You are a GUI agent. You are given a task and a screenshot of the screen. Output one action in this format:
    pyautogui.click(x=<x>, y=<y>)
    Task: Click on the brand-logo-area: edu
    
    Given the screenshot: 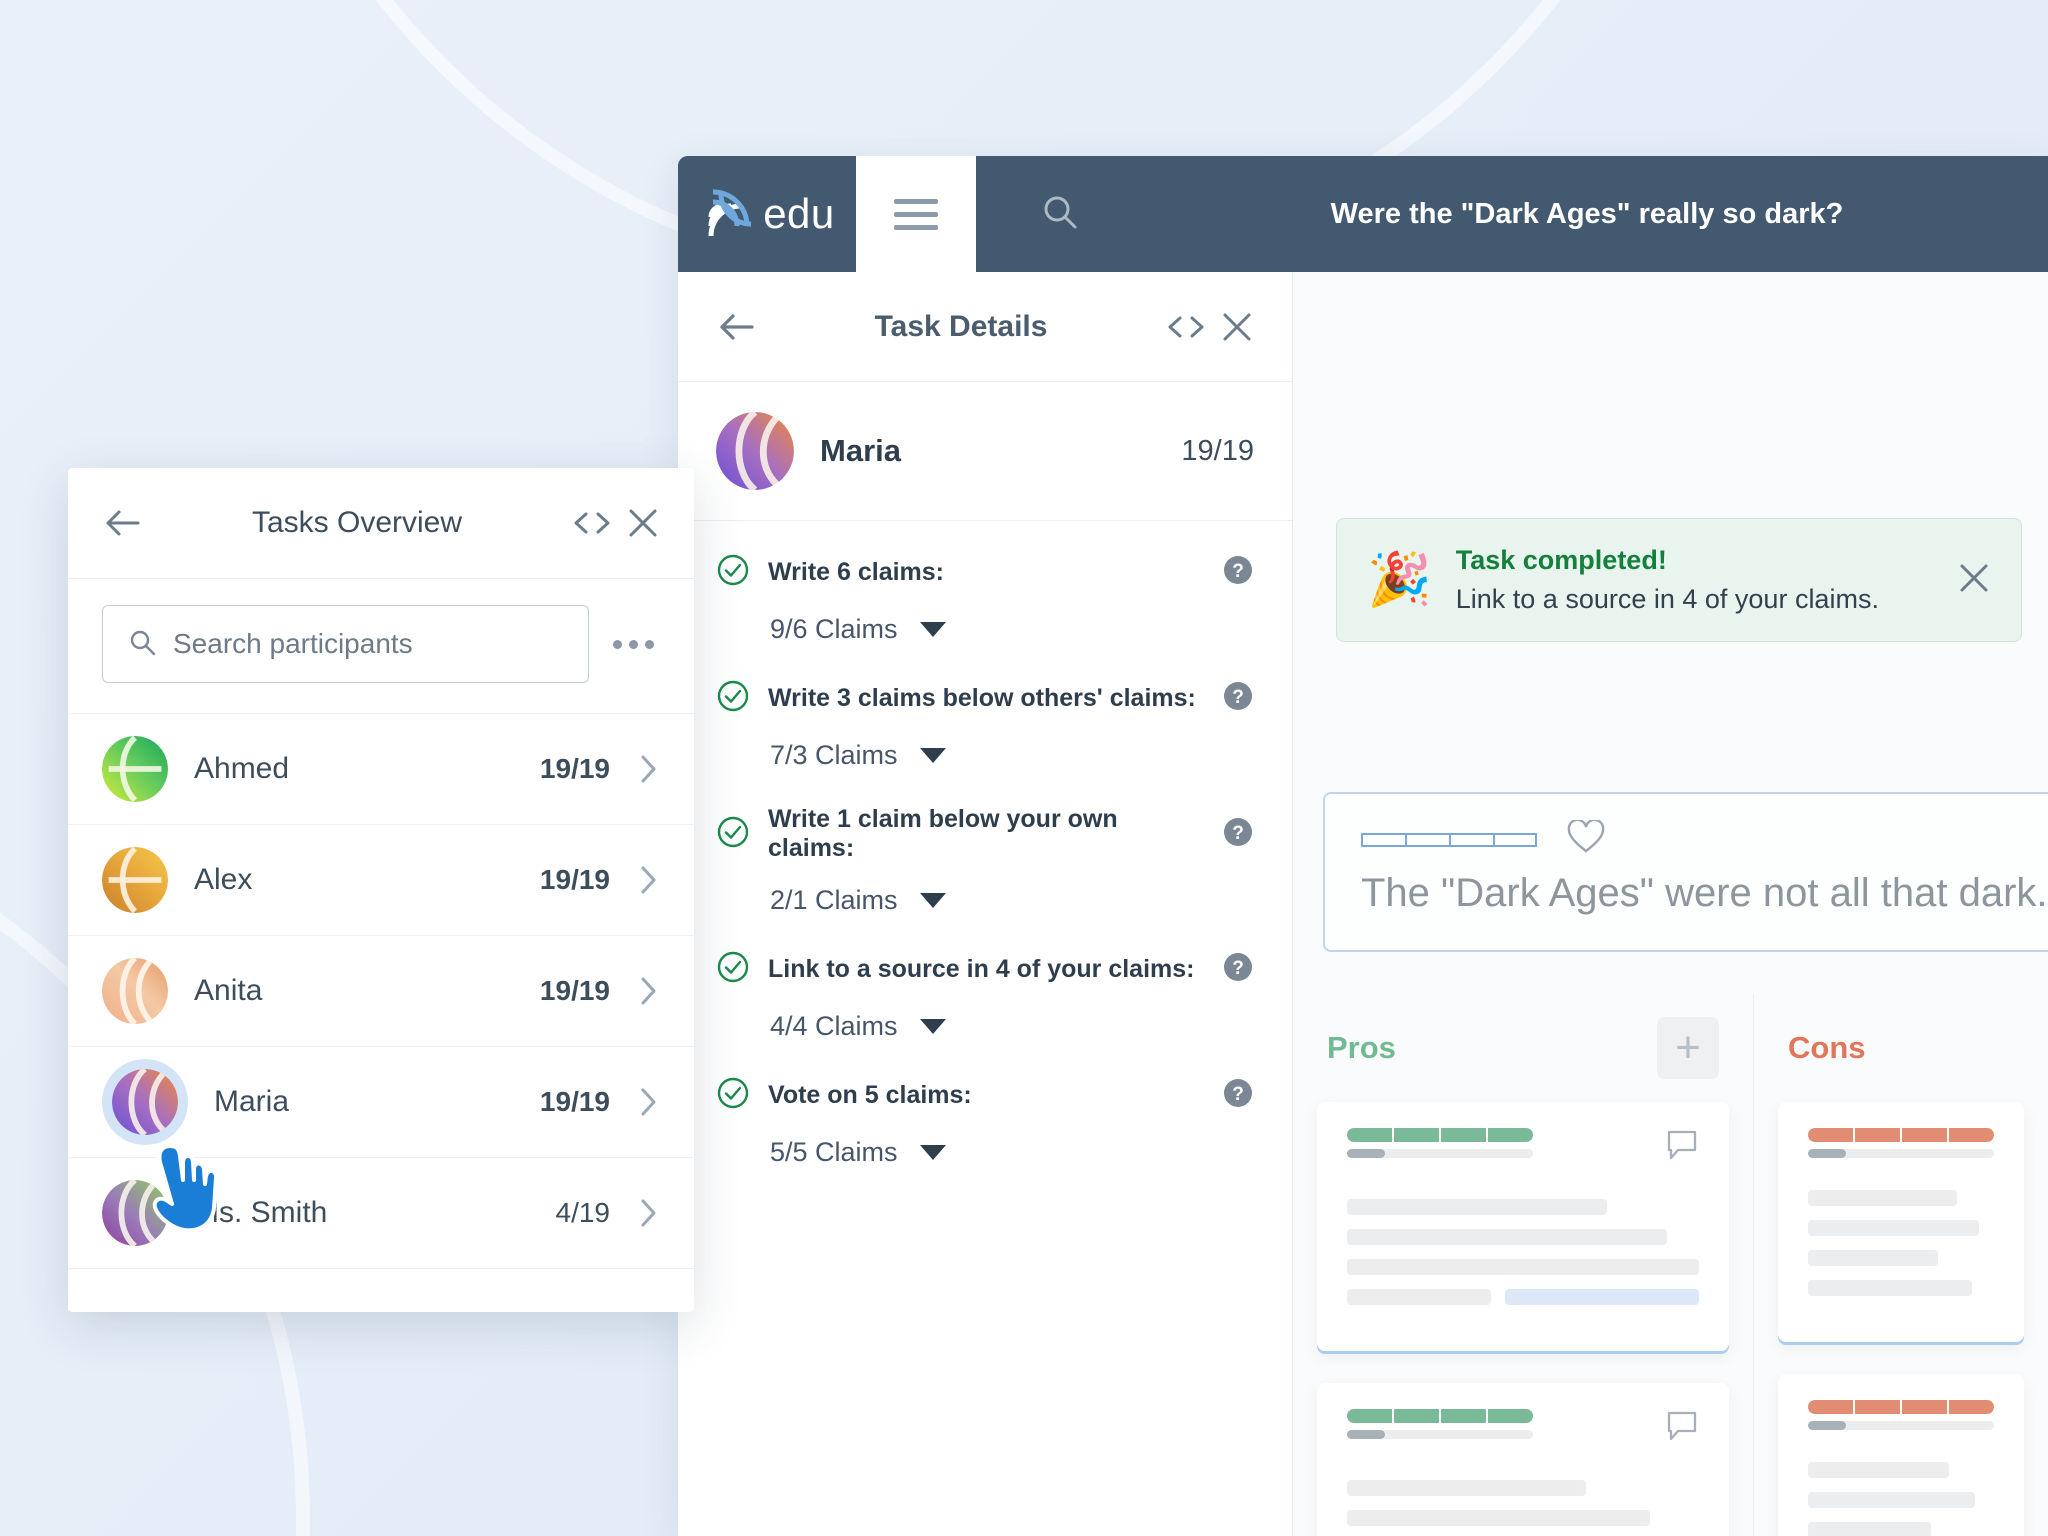 What is the action you would take?
    pyautogui.click(x=767, y=214)
    